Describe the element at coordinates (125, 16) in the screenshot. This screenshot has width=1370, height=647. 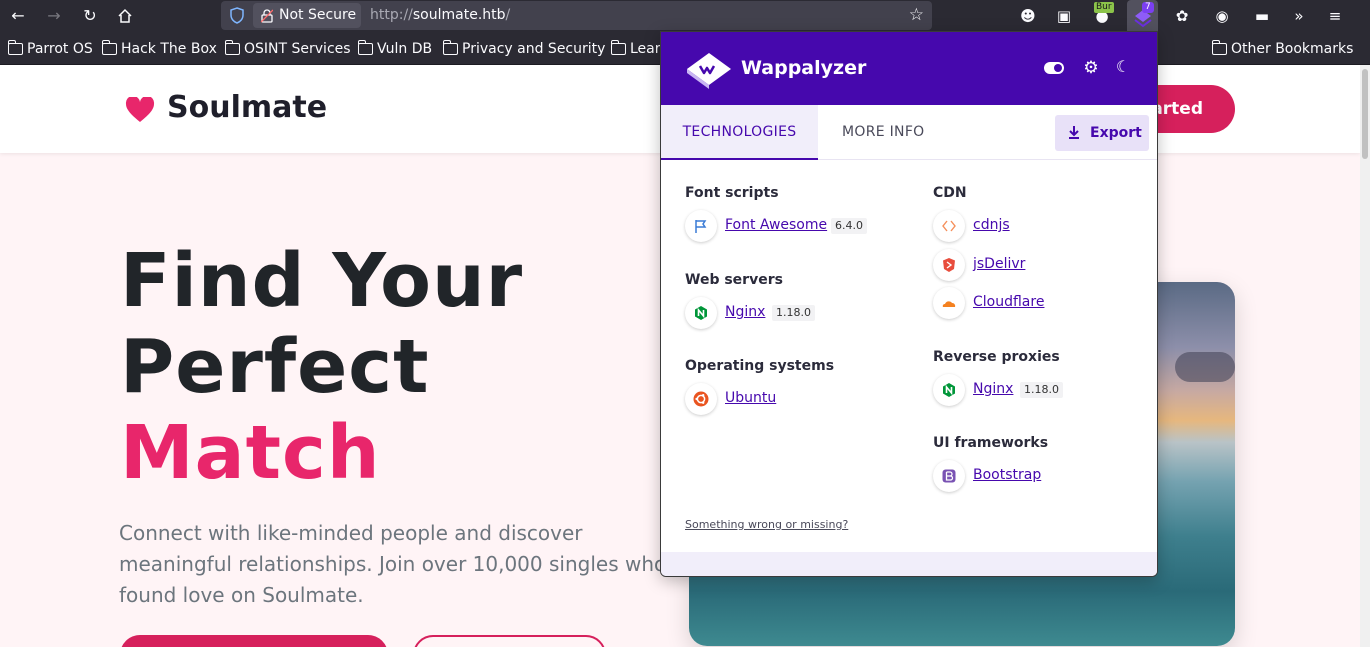
I see `home-icon` at that location.